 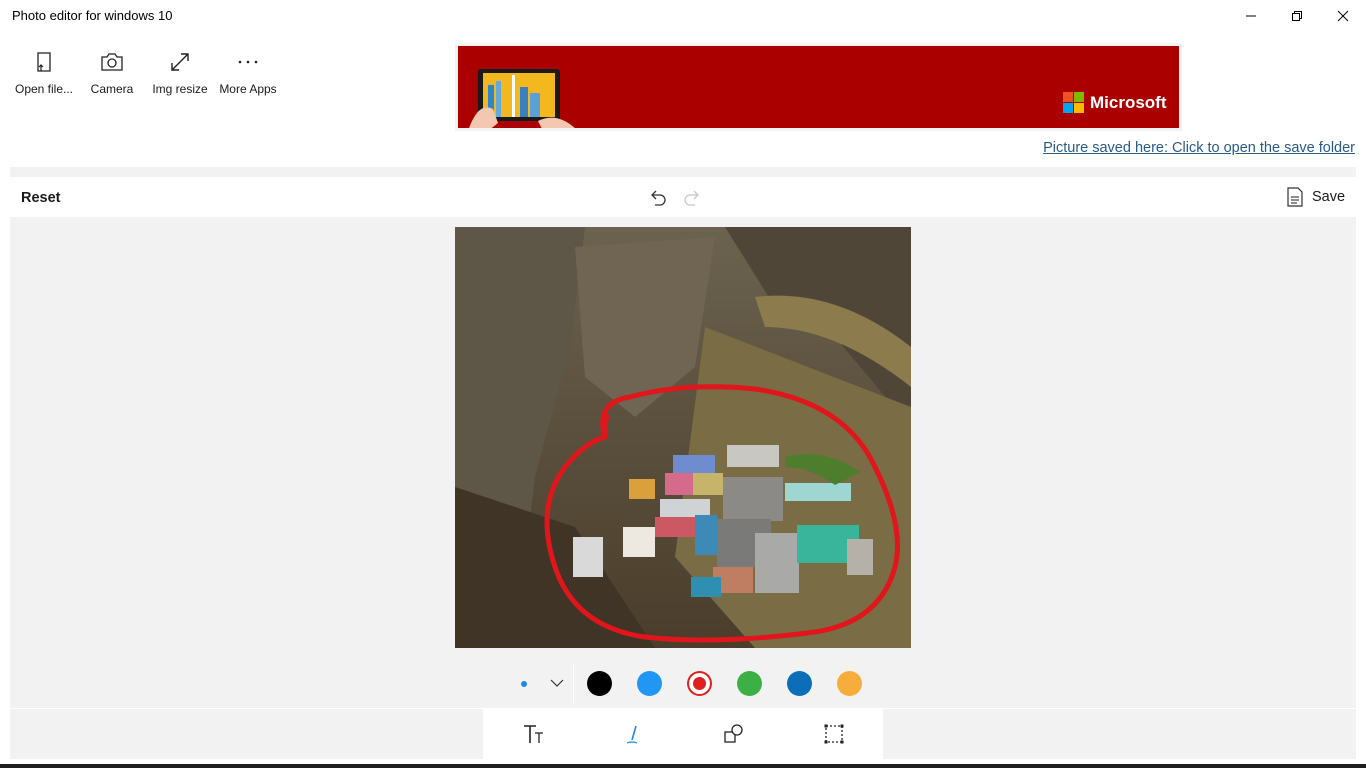 I want to click on undo-icon, so click(x=658, y=198).